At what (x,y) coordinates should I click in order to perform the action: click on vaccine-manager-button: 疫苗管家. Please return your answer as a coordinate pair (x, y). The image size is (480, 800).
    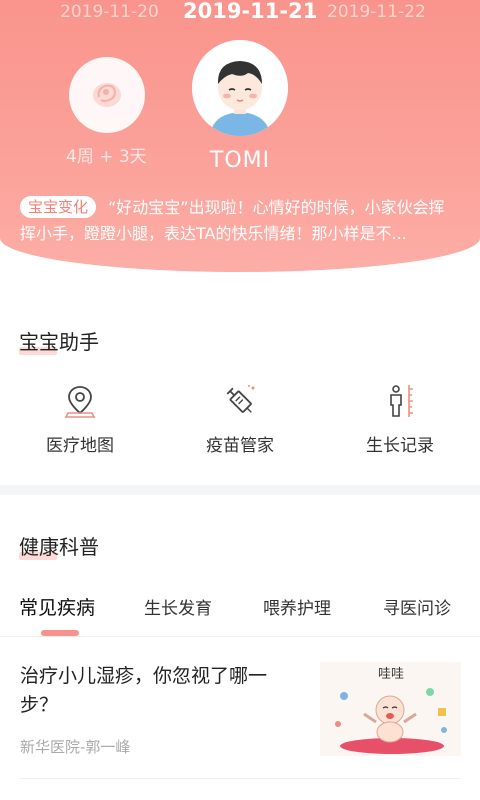
    Looking at the image, I should click on (240, 419).